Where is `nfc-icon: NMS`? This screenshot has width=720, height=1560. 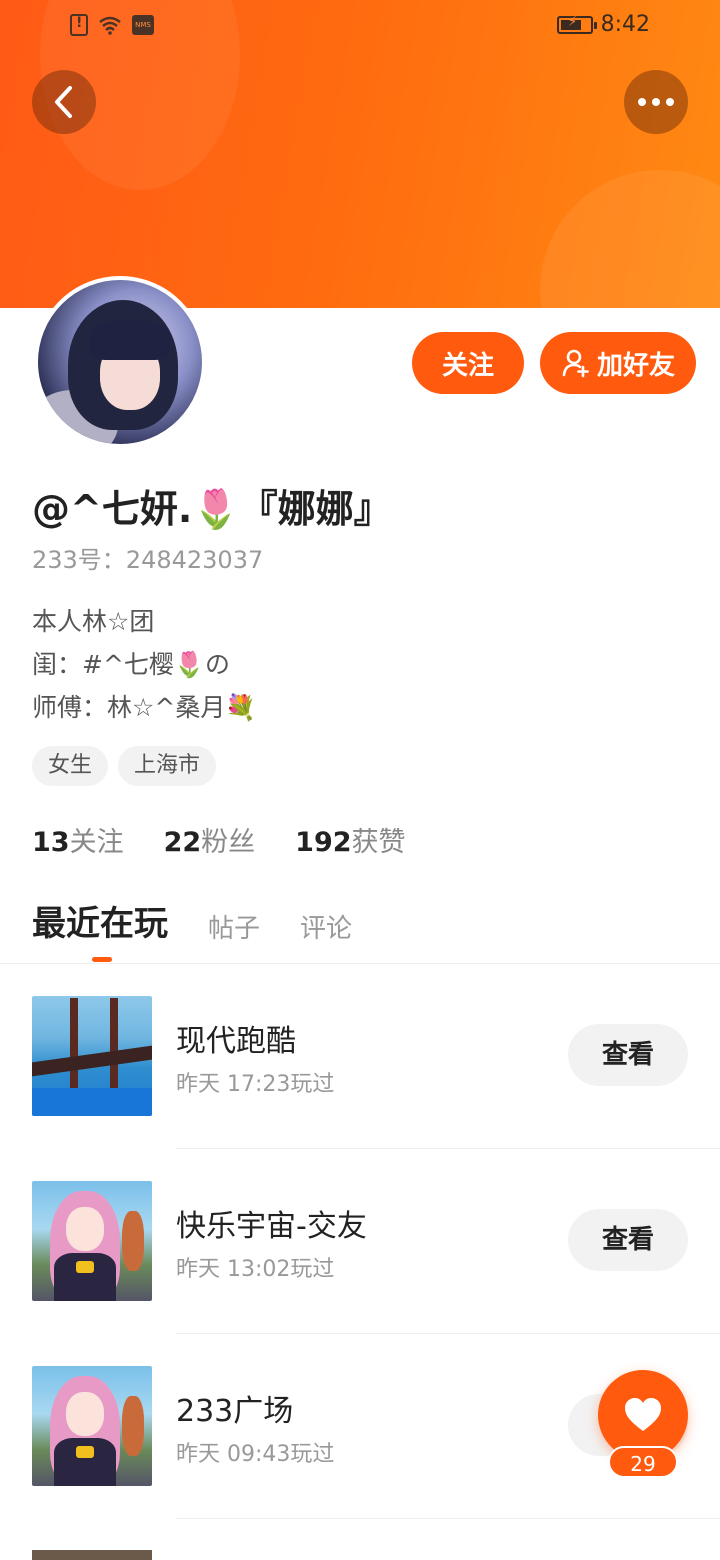
nfc-icon: NMS is located at coordinates (143, 25).